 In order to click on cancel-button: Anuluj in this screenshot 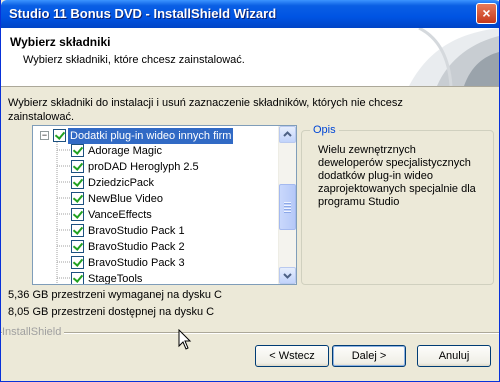, I will do `click(454, 356)`.